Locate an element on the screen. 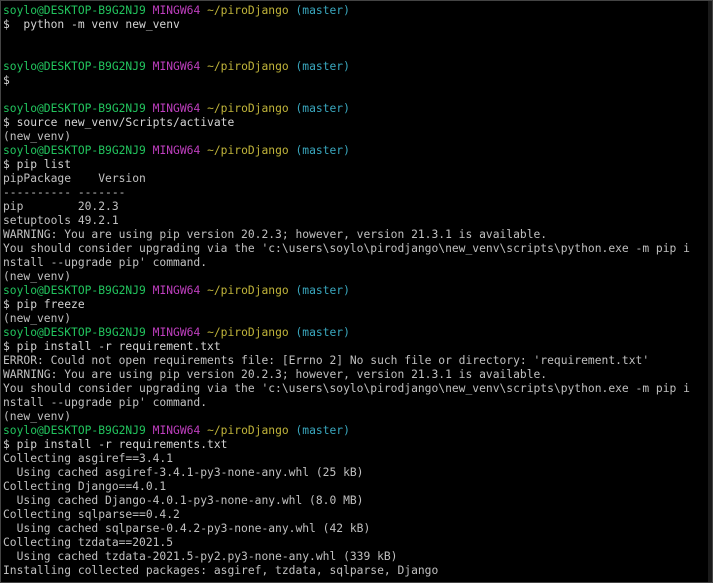  output-line: Collecting Django==4.0.1 is located at coordinates (85, 486).